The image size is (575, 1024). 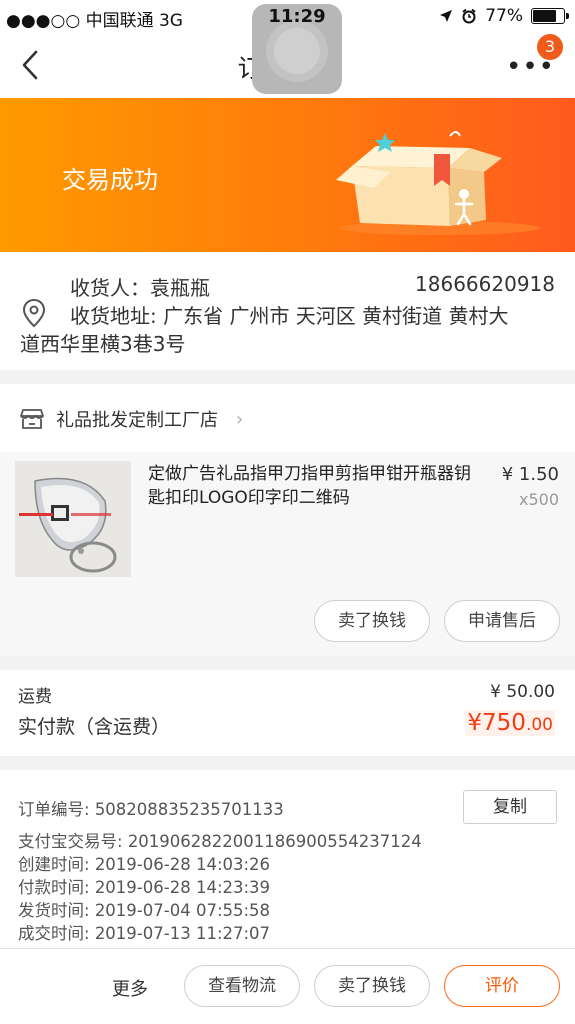 What do you see at coordinates (54, 910) in the screenshot?
I see `shipped-time-label: 发货时间:` at bounding box center [54, 910].